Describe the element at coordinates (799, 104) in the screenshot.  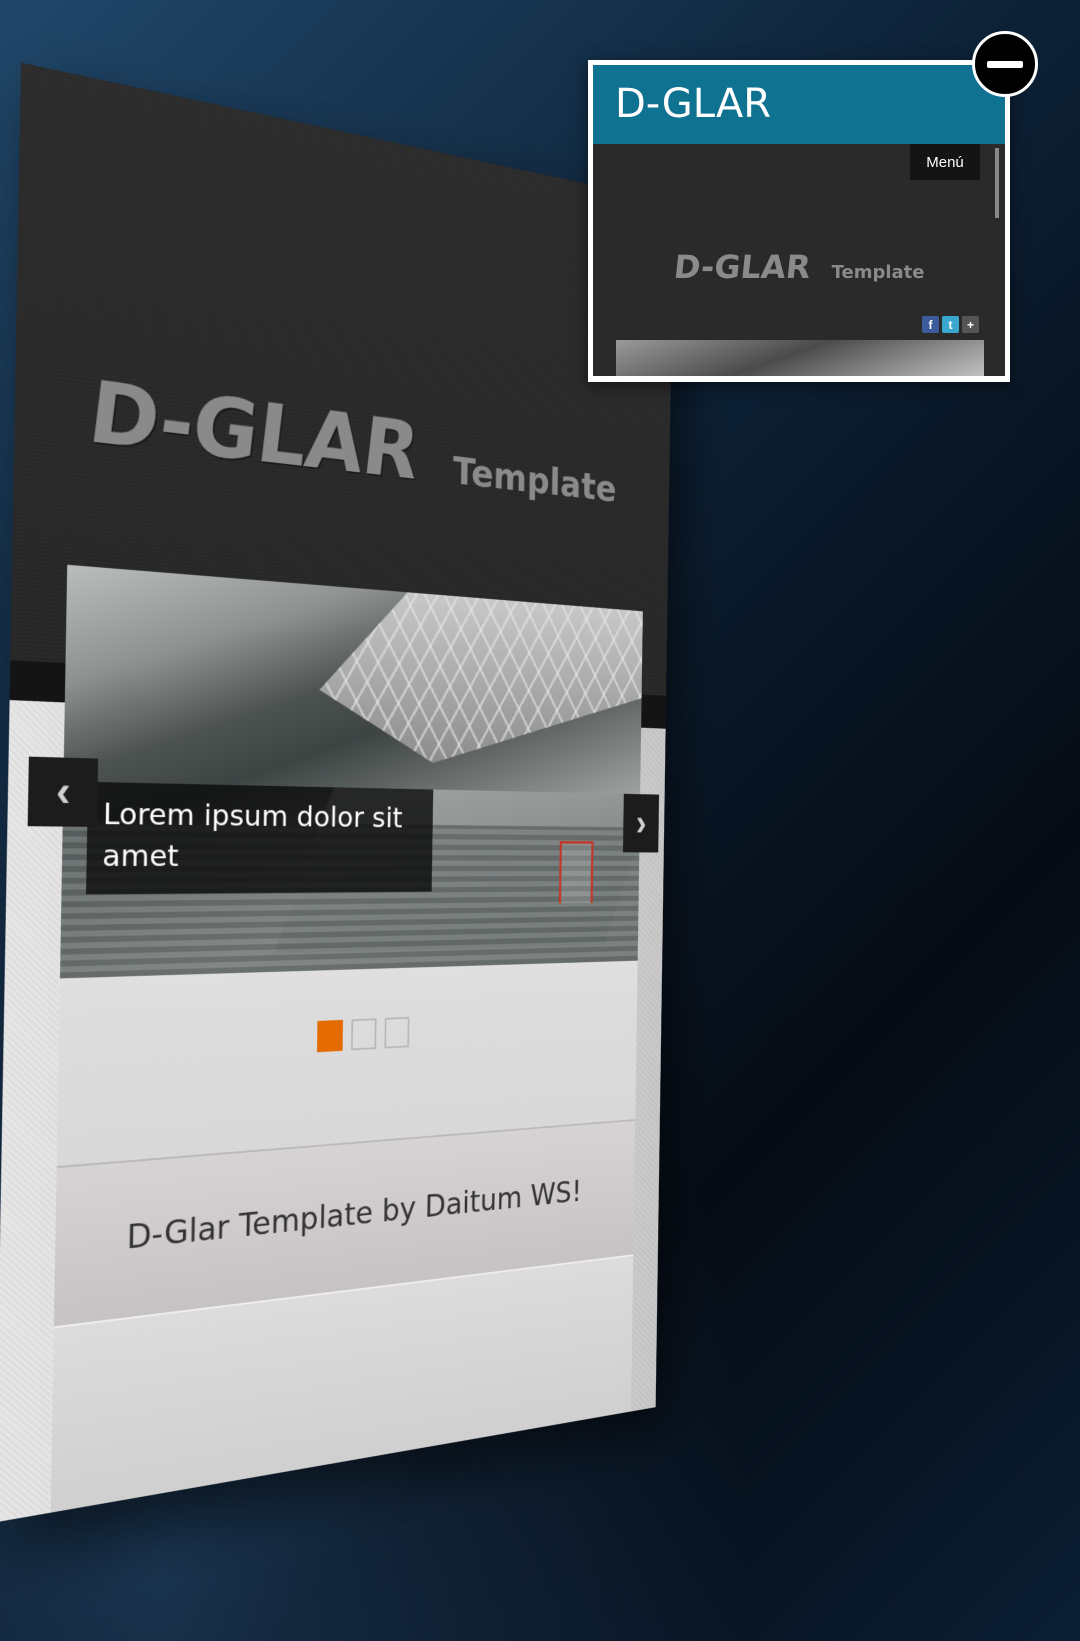
I see `preview-header: D-GLAR` at that location.